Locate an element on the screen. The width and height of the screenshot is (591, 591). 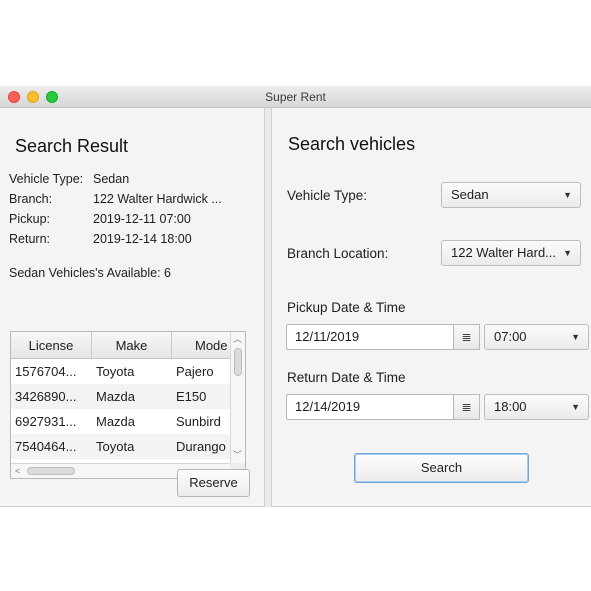
title-bar: Super Rent is located at coordinates (295, 97).